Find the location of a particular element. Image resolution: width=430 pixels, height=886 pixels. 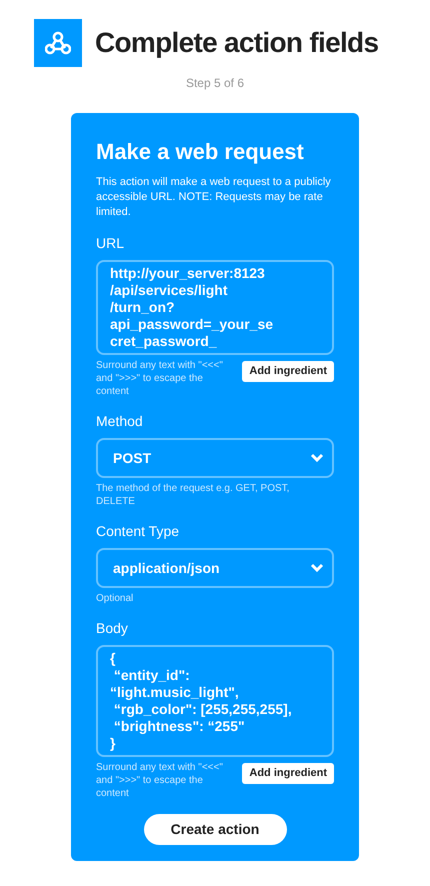

dropdown-field: POST is located at coordinates (215, 458).